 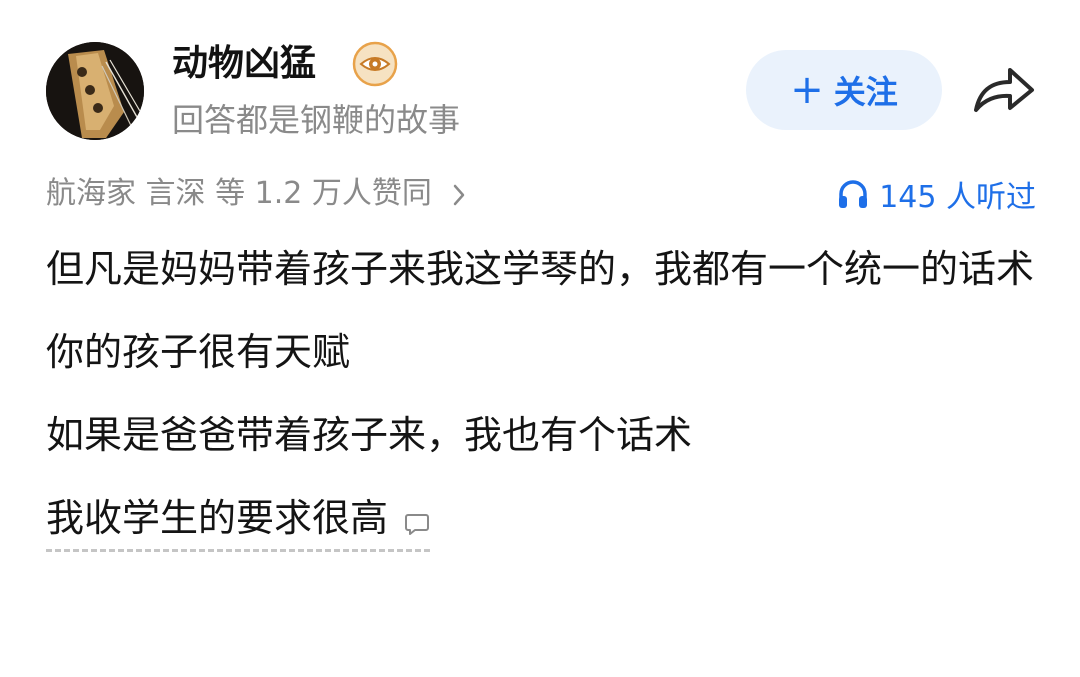 I want to click on paragraph-2: 你的孩子很有天赋, so click(x=198, y=352).